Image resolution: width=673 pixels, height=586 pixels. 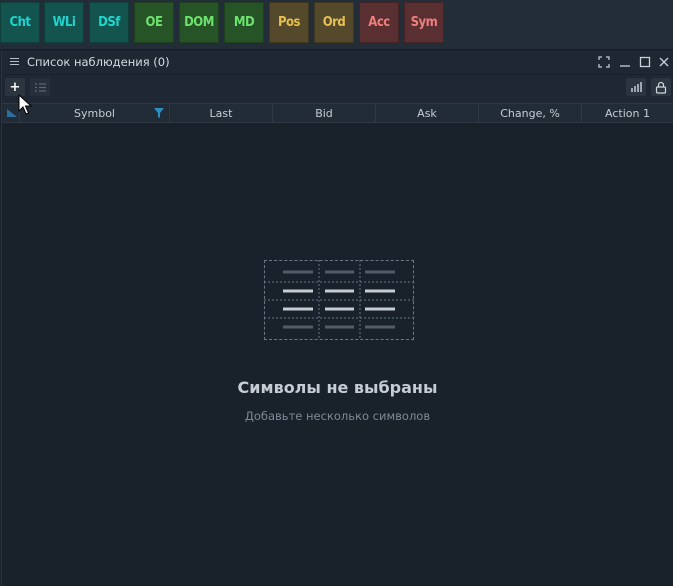 I want to click on panel-titlebar: Список наблюдения (0), so click(x=337, y=62).